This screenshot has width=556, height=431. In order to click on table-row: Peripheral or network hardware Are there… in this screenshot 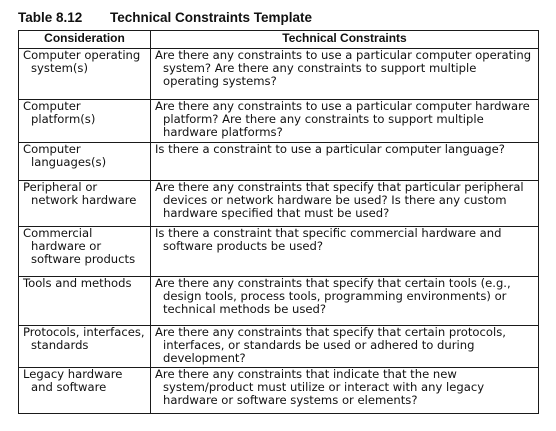, I will do `click(278, 203)`.